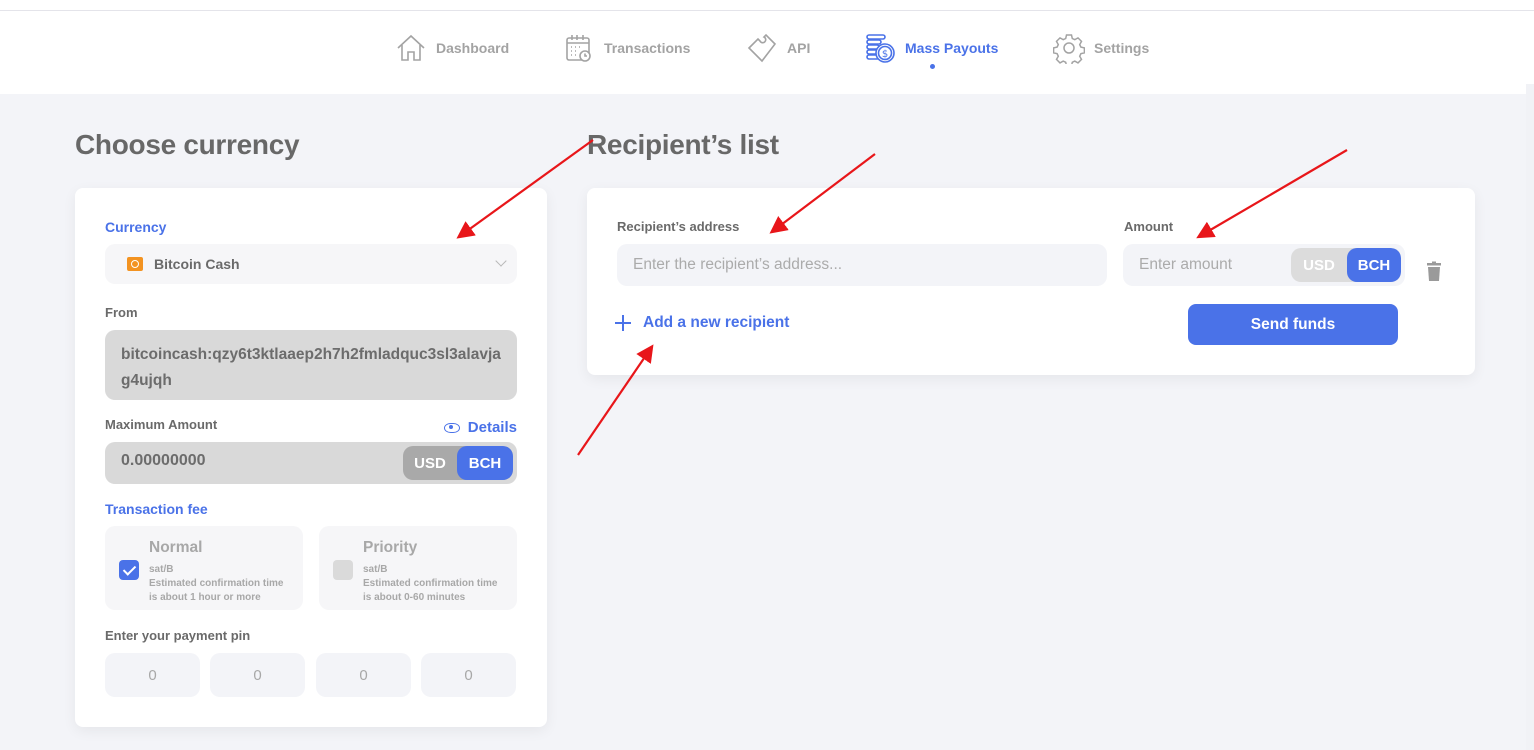 The width and height of the screenshot is (1534, 750). Describe the element at coordinates (152, 675) in the screenshot. I see `pin-digit-1: 0` at that location.